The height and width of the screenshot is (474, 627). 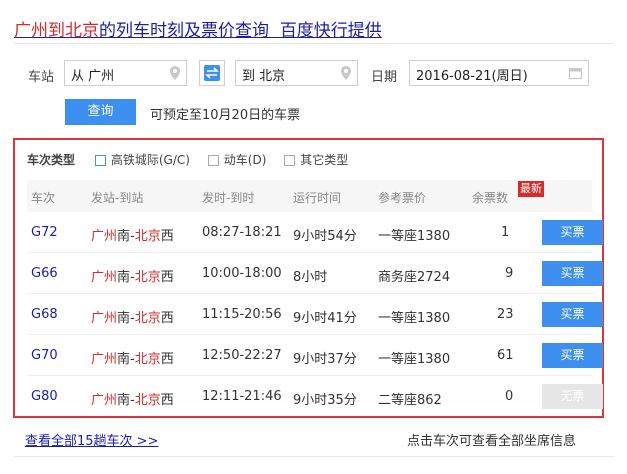 I want to click on to-station-input: 到 北京, so click(x=296, y=73).